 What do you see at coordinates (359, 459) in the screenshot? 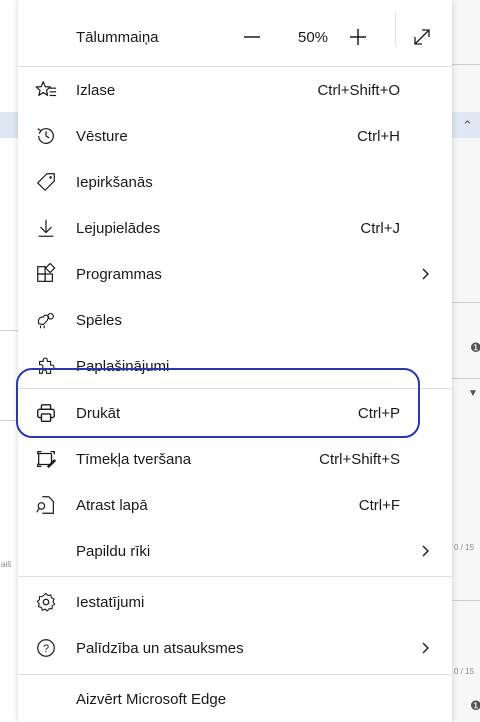
I see `shortcut-text: Ctrl+Shift+S` at bounding box center [359, 459].